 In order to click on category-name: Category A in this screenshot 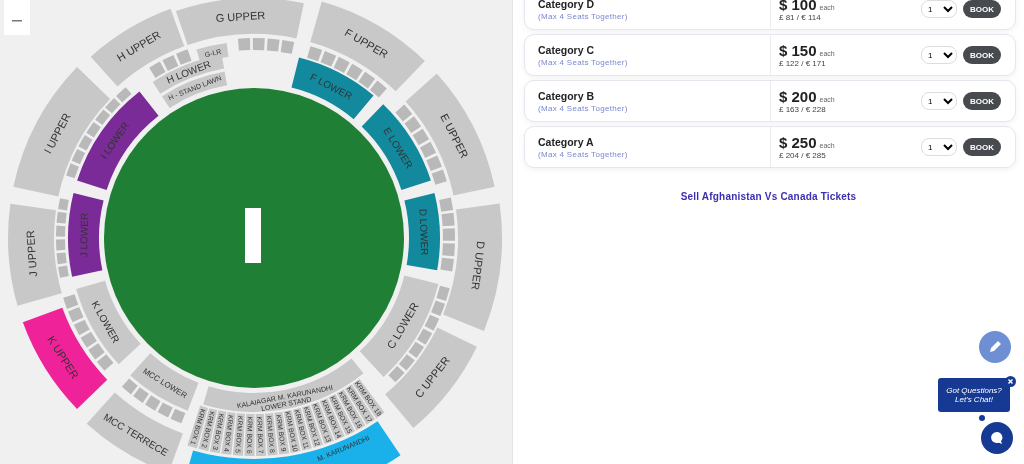, I will do `click(566, 141)`.